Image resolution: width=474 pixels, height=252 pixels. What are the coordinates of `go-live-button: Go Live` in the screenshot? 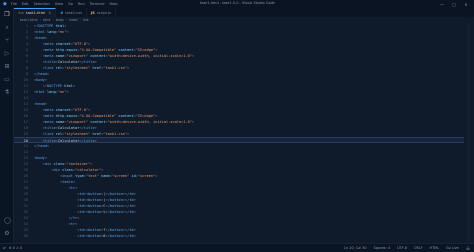 It's located at (452, 248).